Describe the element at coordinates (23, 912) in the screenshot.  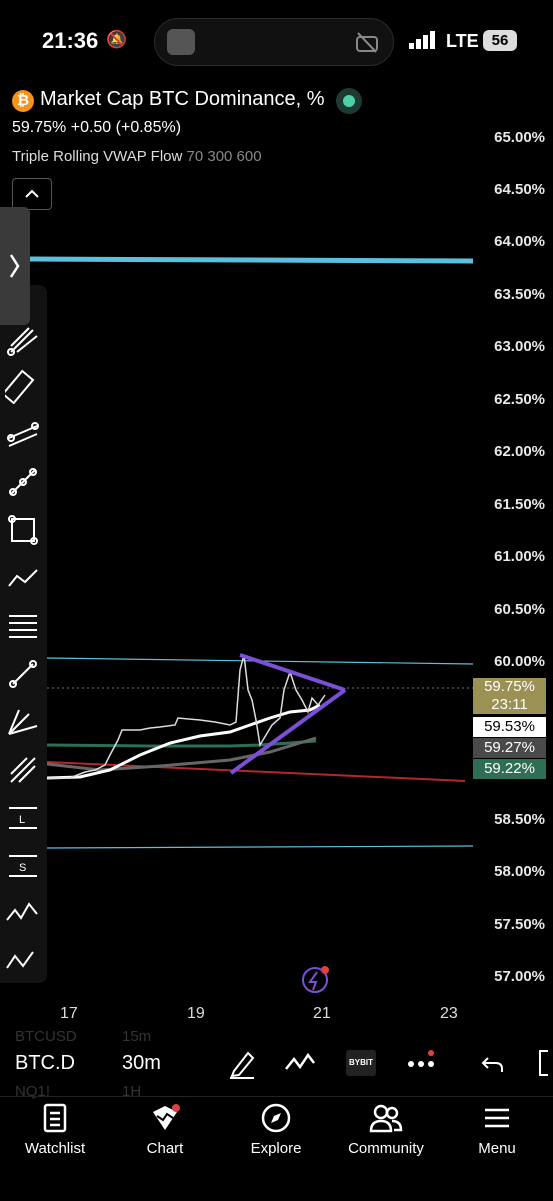
I see `elliott-wave-icon` at that location.